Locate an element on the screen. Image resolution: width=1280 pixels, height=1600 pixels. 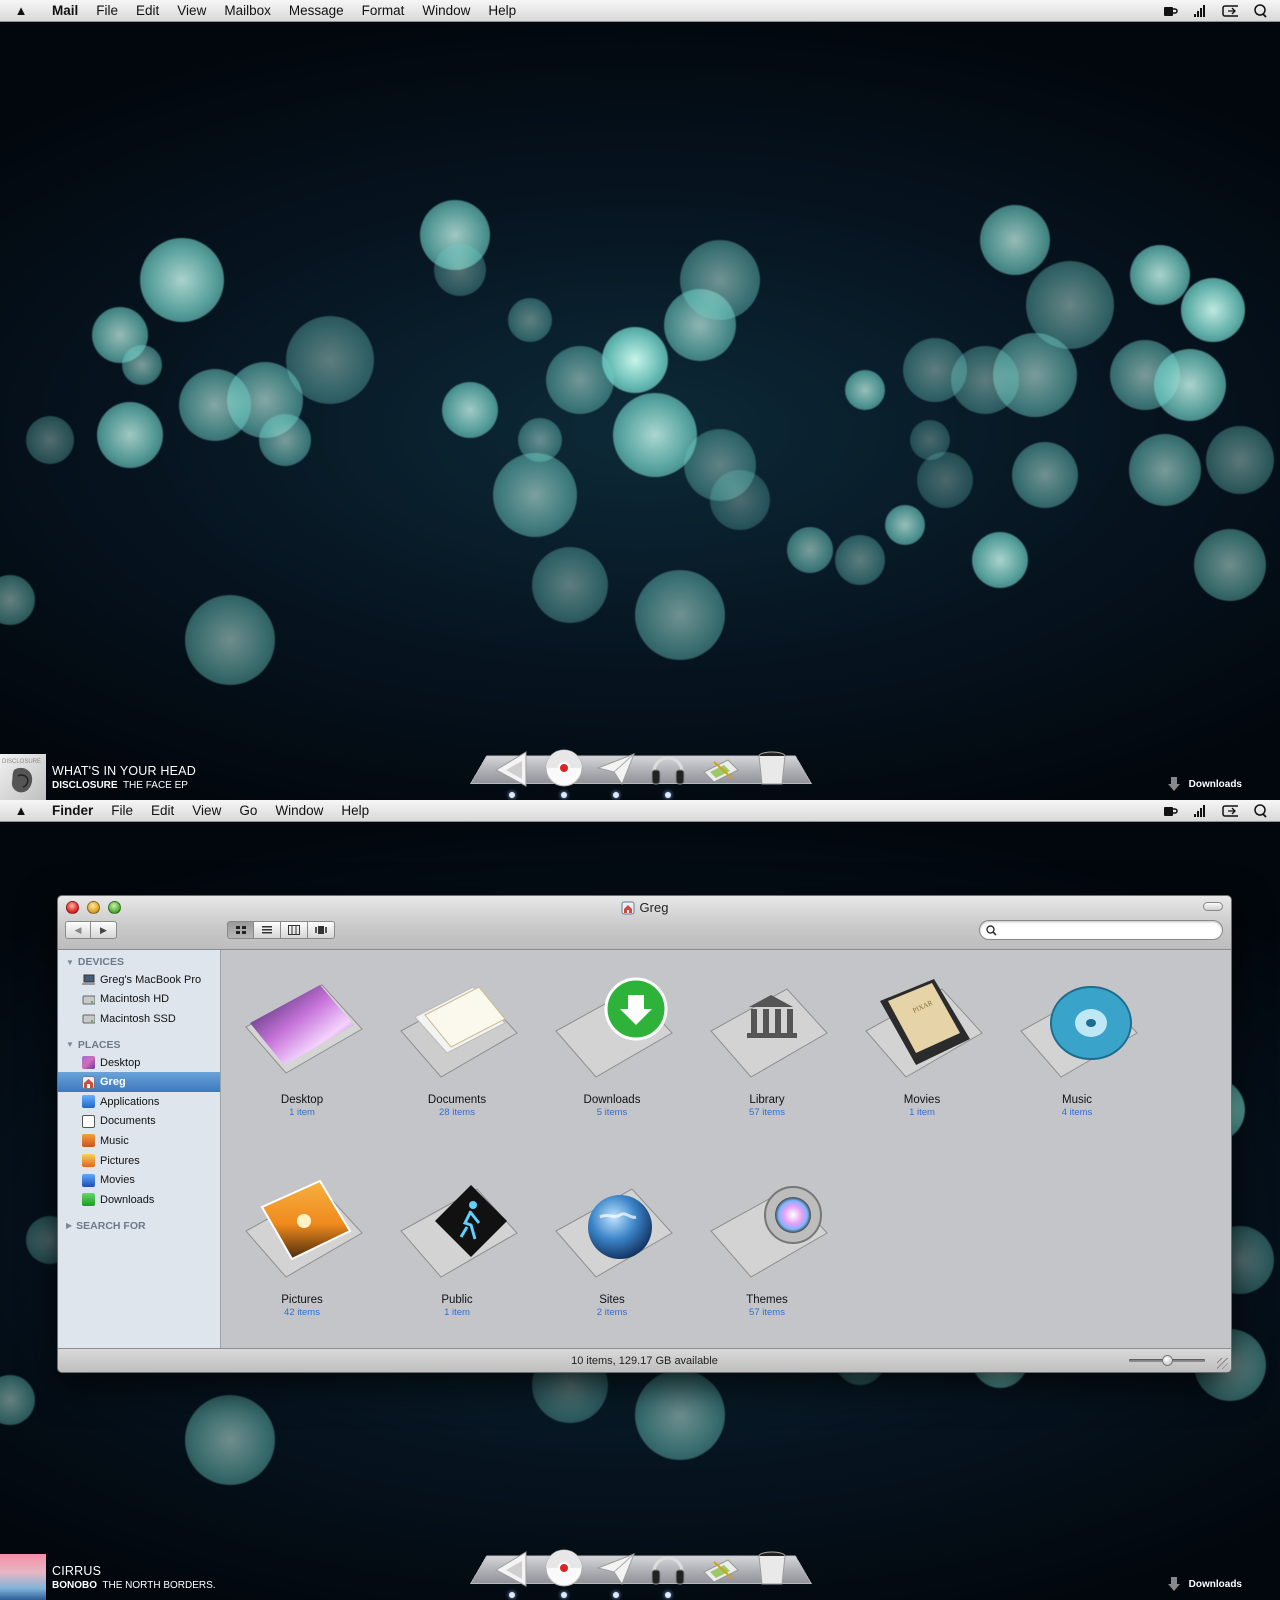
folder-pictures: Pictures 42 items is located at coordinates (302, 1240).